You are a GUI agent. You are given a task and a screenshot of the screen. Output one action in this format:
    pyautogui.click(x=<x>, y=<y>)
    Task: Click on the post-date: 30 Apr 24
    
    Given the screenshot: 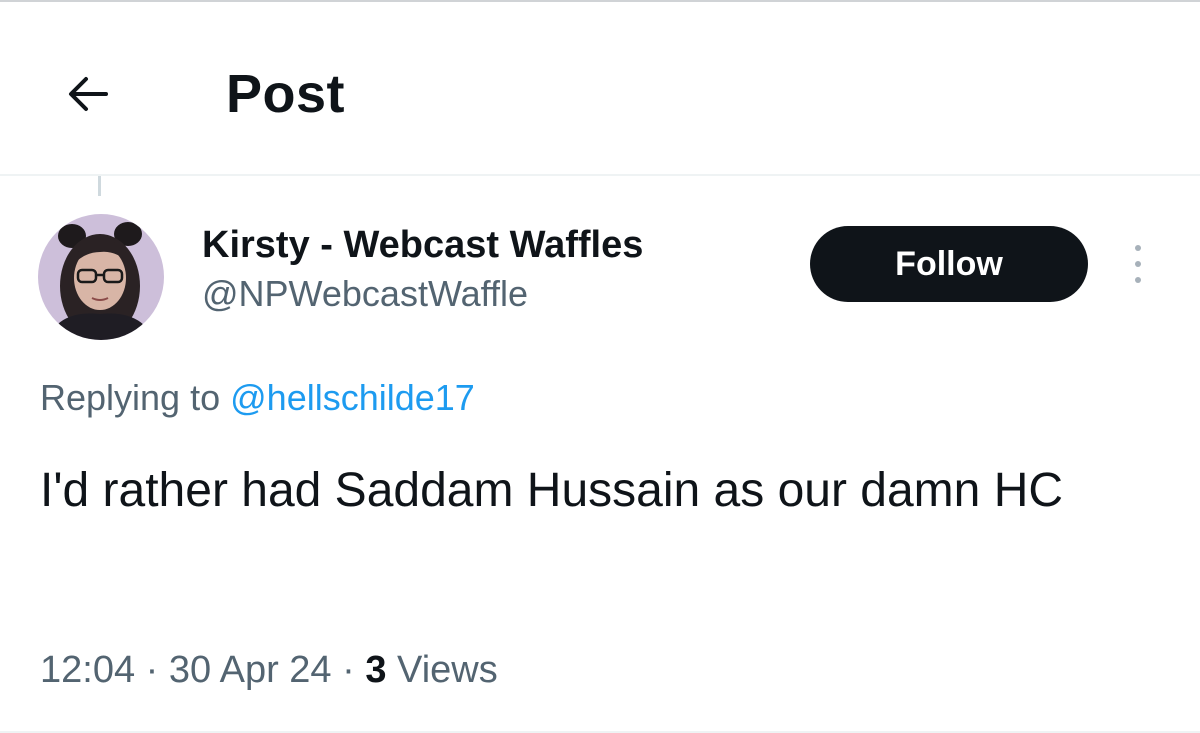 What is the action you would take?
    pyautogui.click(x=250, y=670)
    